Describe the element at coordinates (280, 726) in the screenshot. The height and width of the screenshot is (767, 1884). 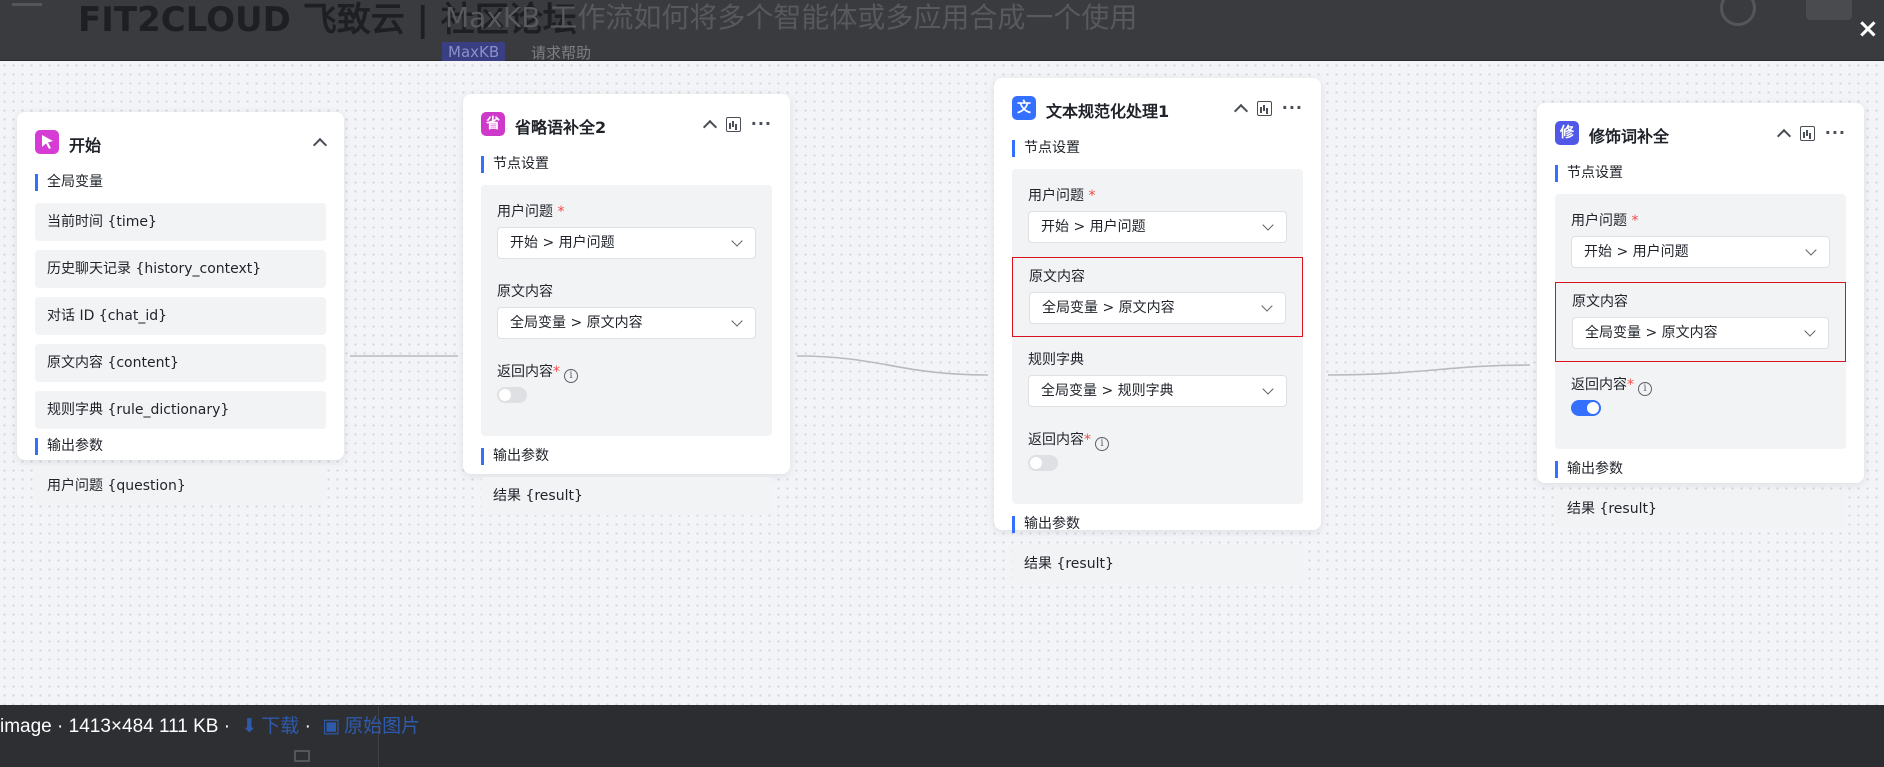
I see `download-link: 下载` at that location.